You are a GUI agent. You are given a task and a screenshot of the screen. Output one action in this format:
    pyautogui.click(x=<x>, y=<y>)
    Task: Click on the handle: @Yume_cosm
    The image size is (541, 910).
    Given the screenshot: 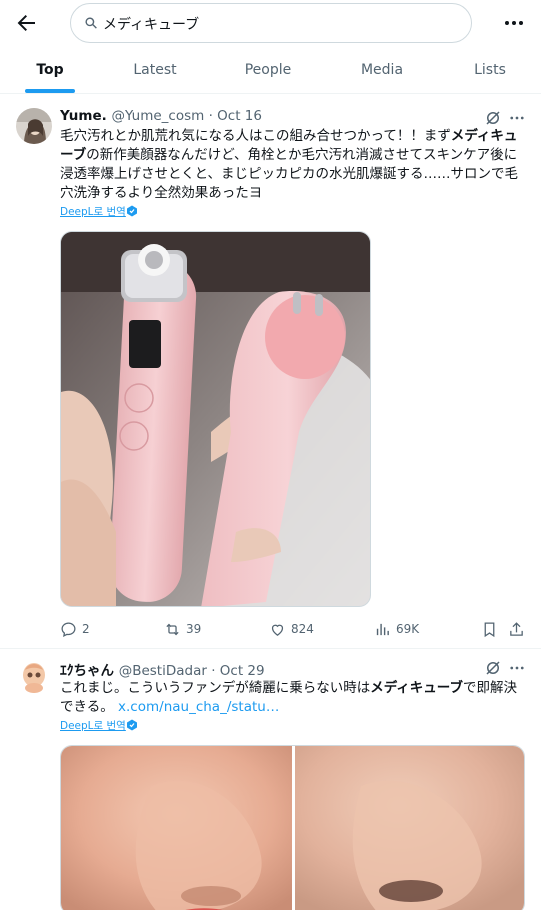 What is the action you would take?
    pyautogui.click(x=157, y=116)
    